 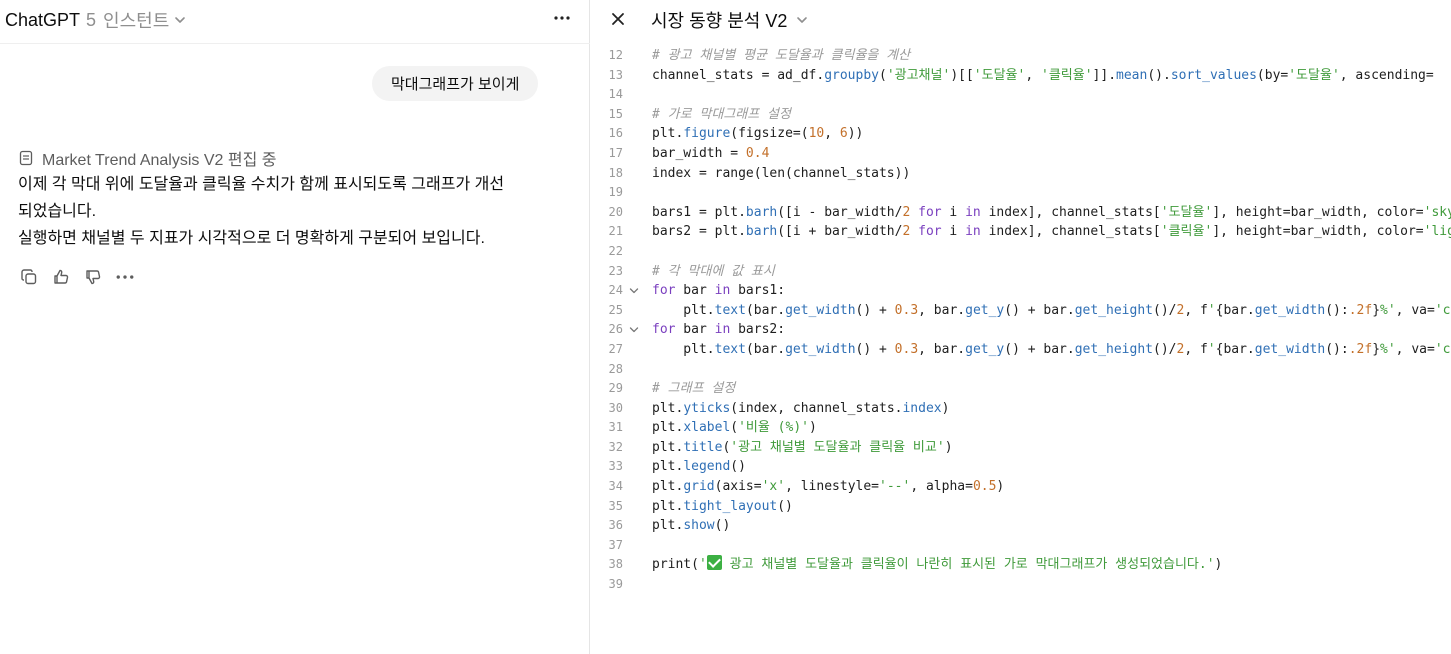 I want to click on code-line: 32 plt.title('광고 채널별 도달율과 클릭율 비교'), so click(x=1021, y=448).